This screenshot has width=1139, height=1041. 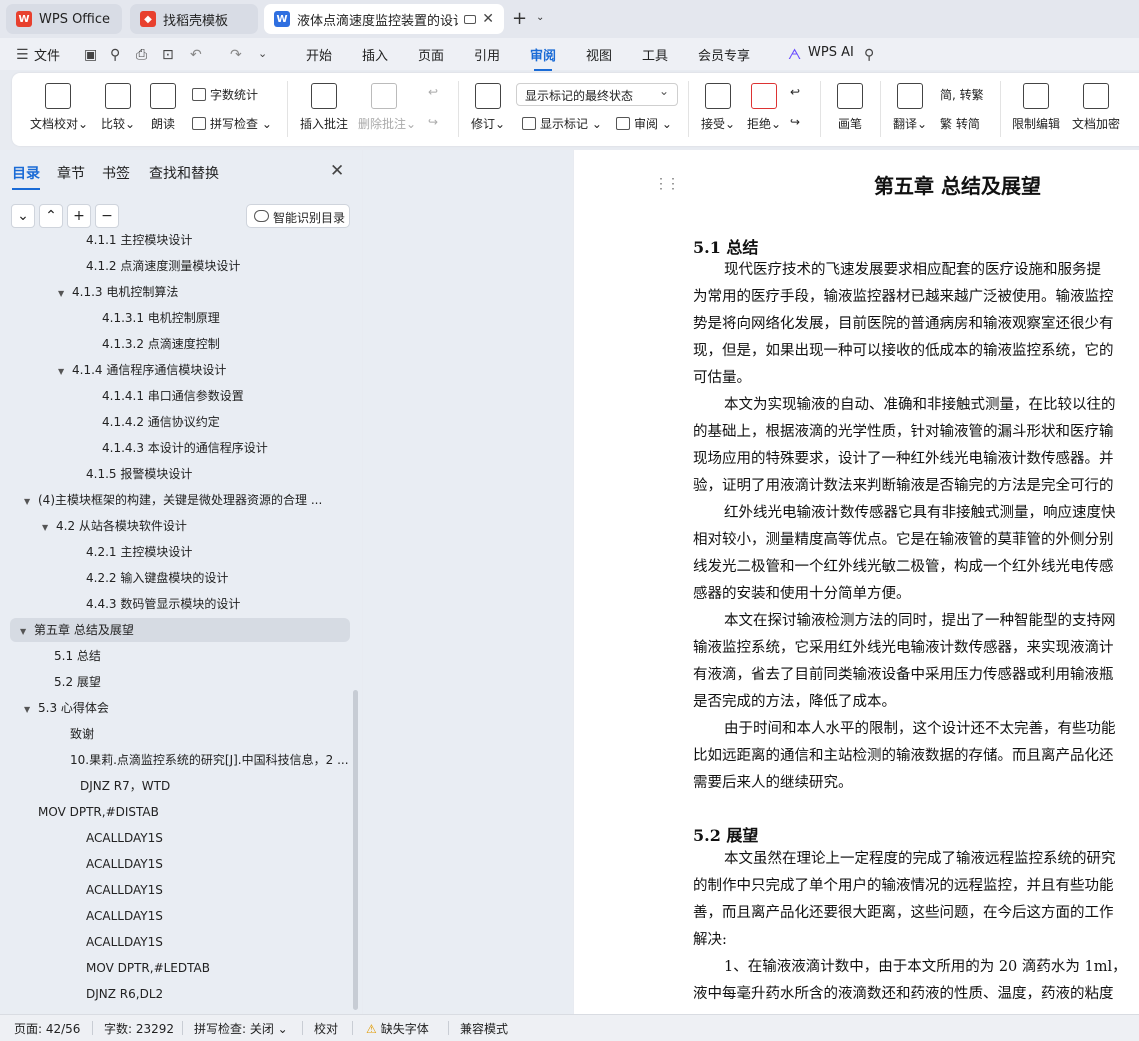 I want to click on hamburger-icon: ☰, so click(x=22, y=55).